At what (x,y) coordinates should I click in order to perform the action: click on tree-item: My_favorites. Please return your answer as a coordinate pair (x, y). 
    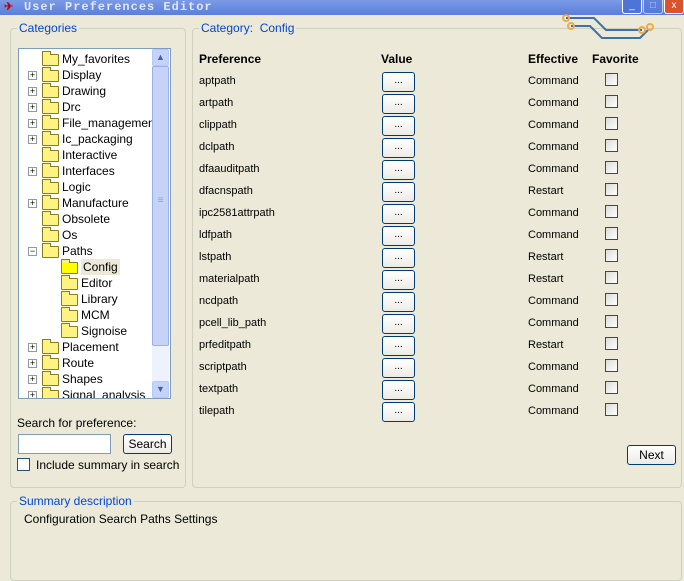
    Looking at the image, I should click on (94, 59).